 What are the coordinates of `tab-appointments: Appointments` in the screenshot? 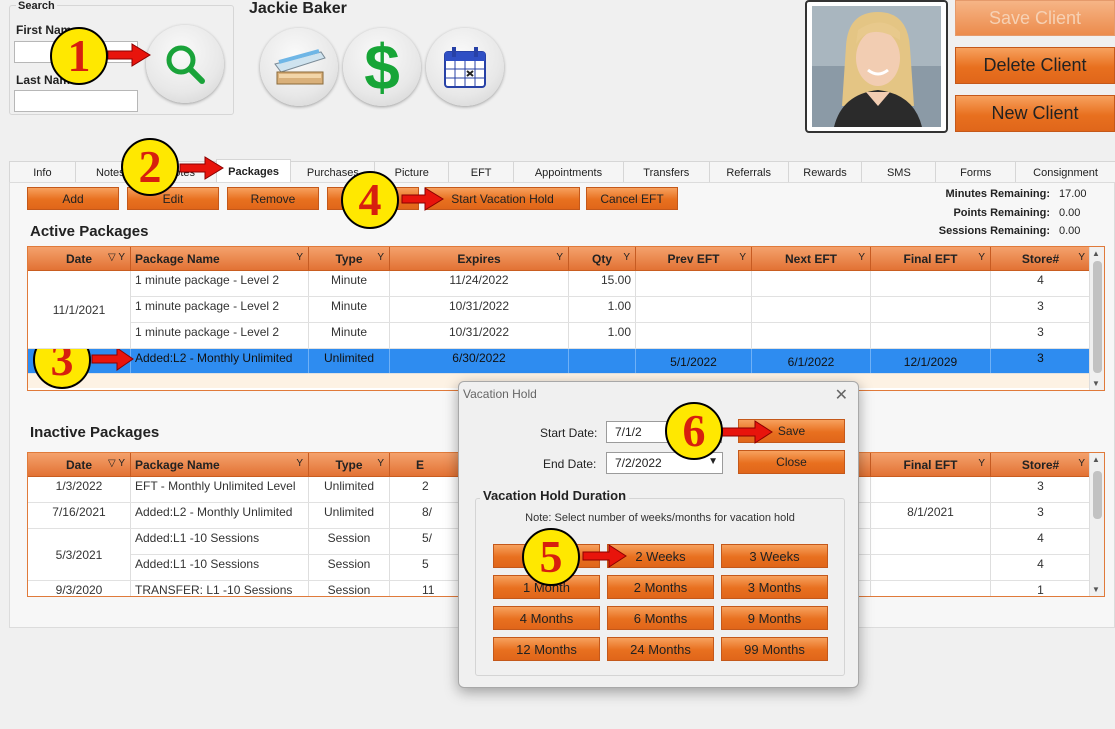 It's located at (568, 172).